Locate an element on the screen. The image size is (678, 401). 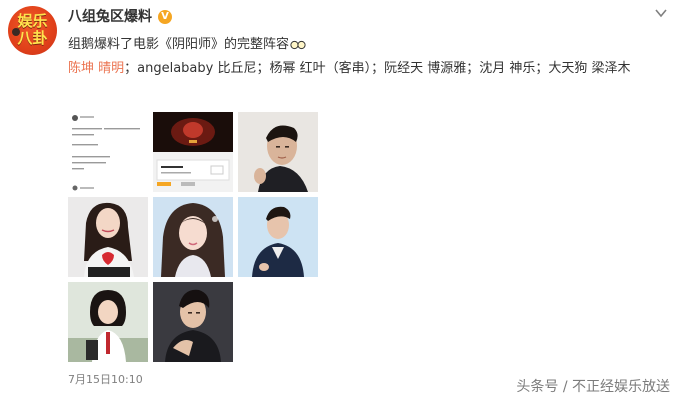
post-text-content: 组鹅爆料了电影《阴阳师》的完整阵容 is located at coordinates (179, 44).